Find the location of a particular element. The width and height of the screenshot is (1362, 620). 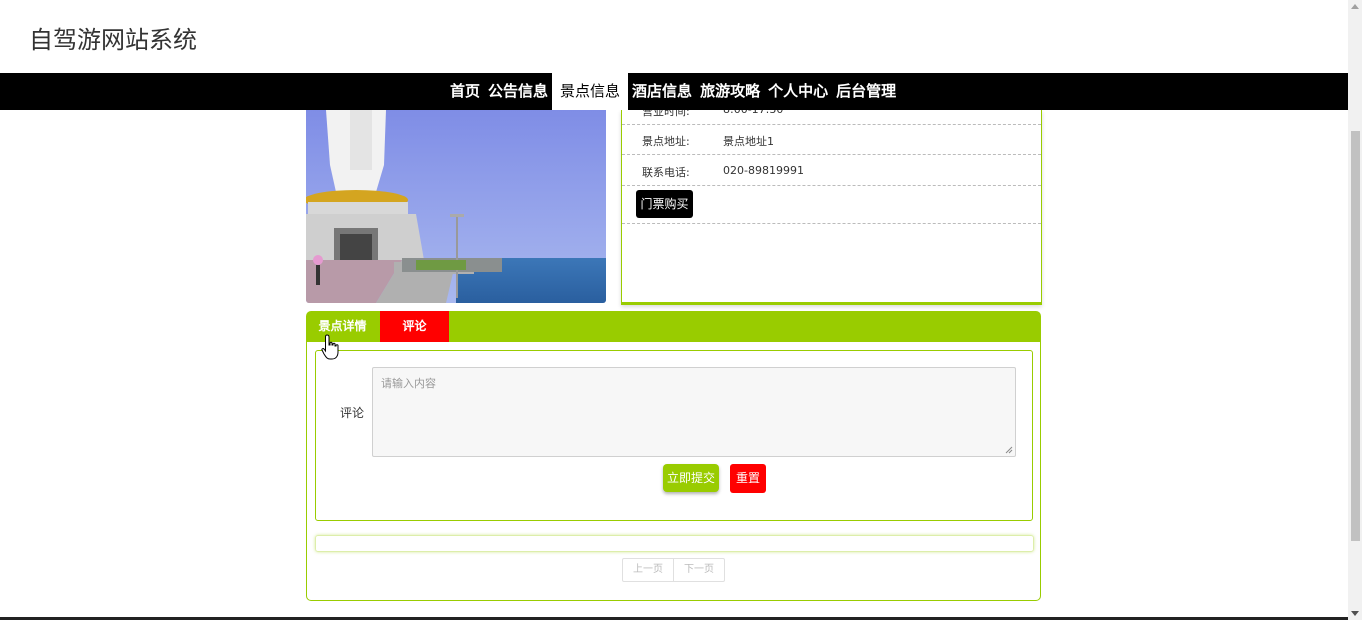

scenic-photo is located at coordinates (456, 206).